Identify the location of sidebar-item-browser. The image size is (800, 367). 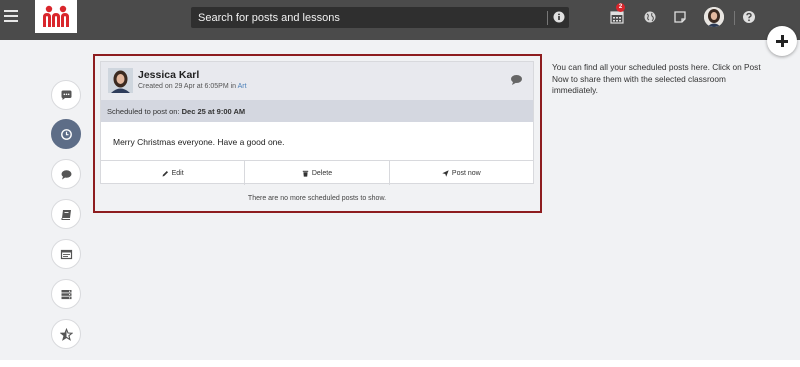
(66, 254).